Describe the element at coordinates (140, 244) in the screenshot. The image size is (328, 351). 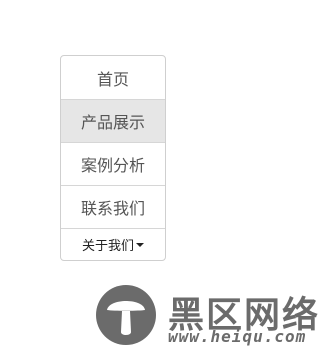
I see `caret-down-icon` at that location.